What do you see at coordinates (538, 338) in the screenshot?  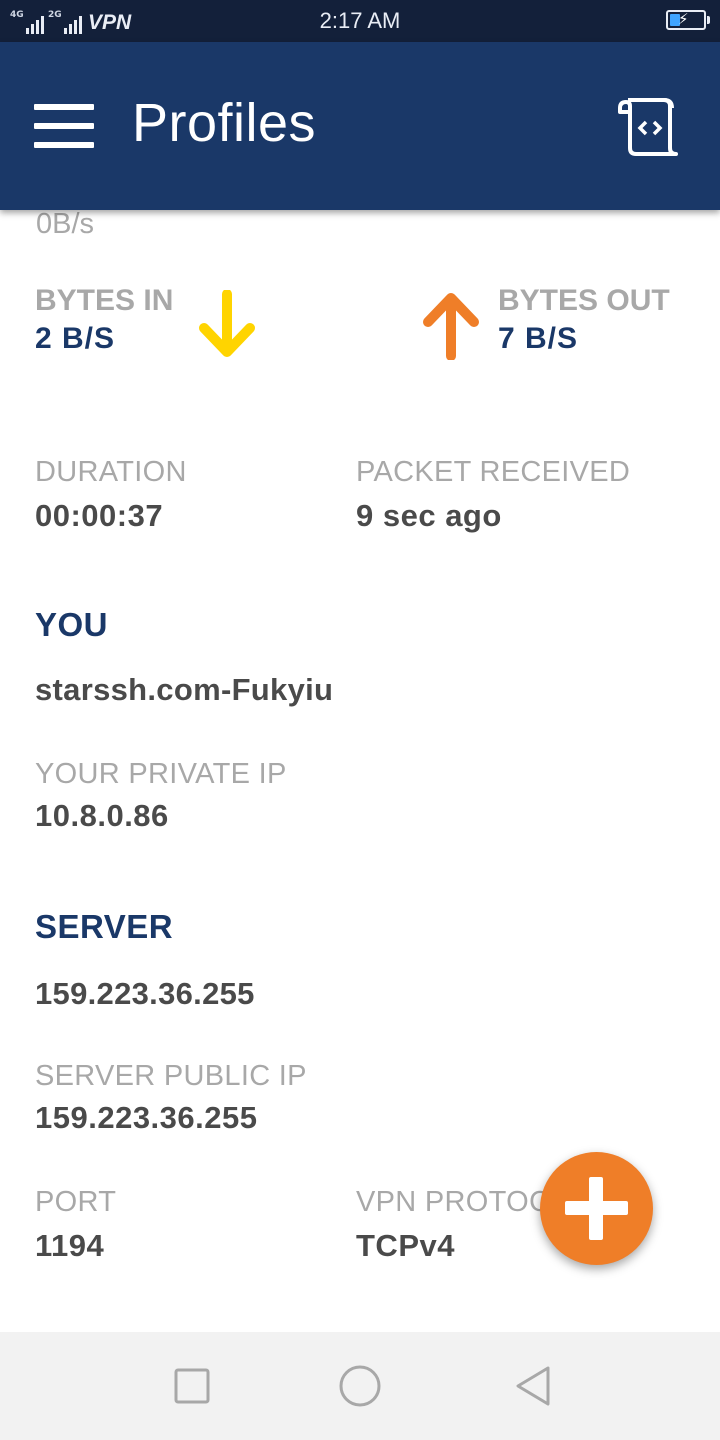 I see `bytes-out-value: 7 B/S` at bounding box center [538, 338].